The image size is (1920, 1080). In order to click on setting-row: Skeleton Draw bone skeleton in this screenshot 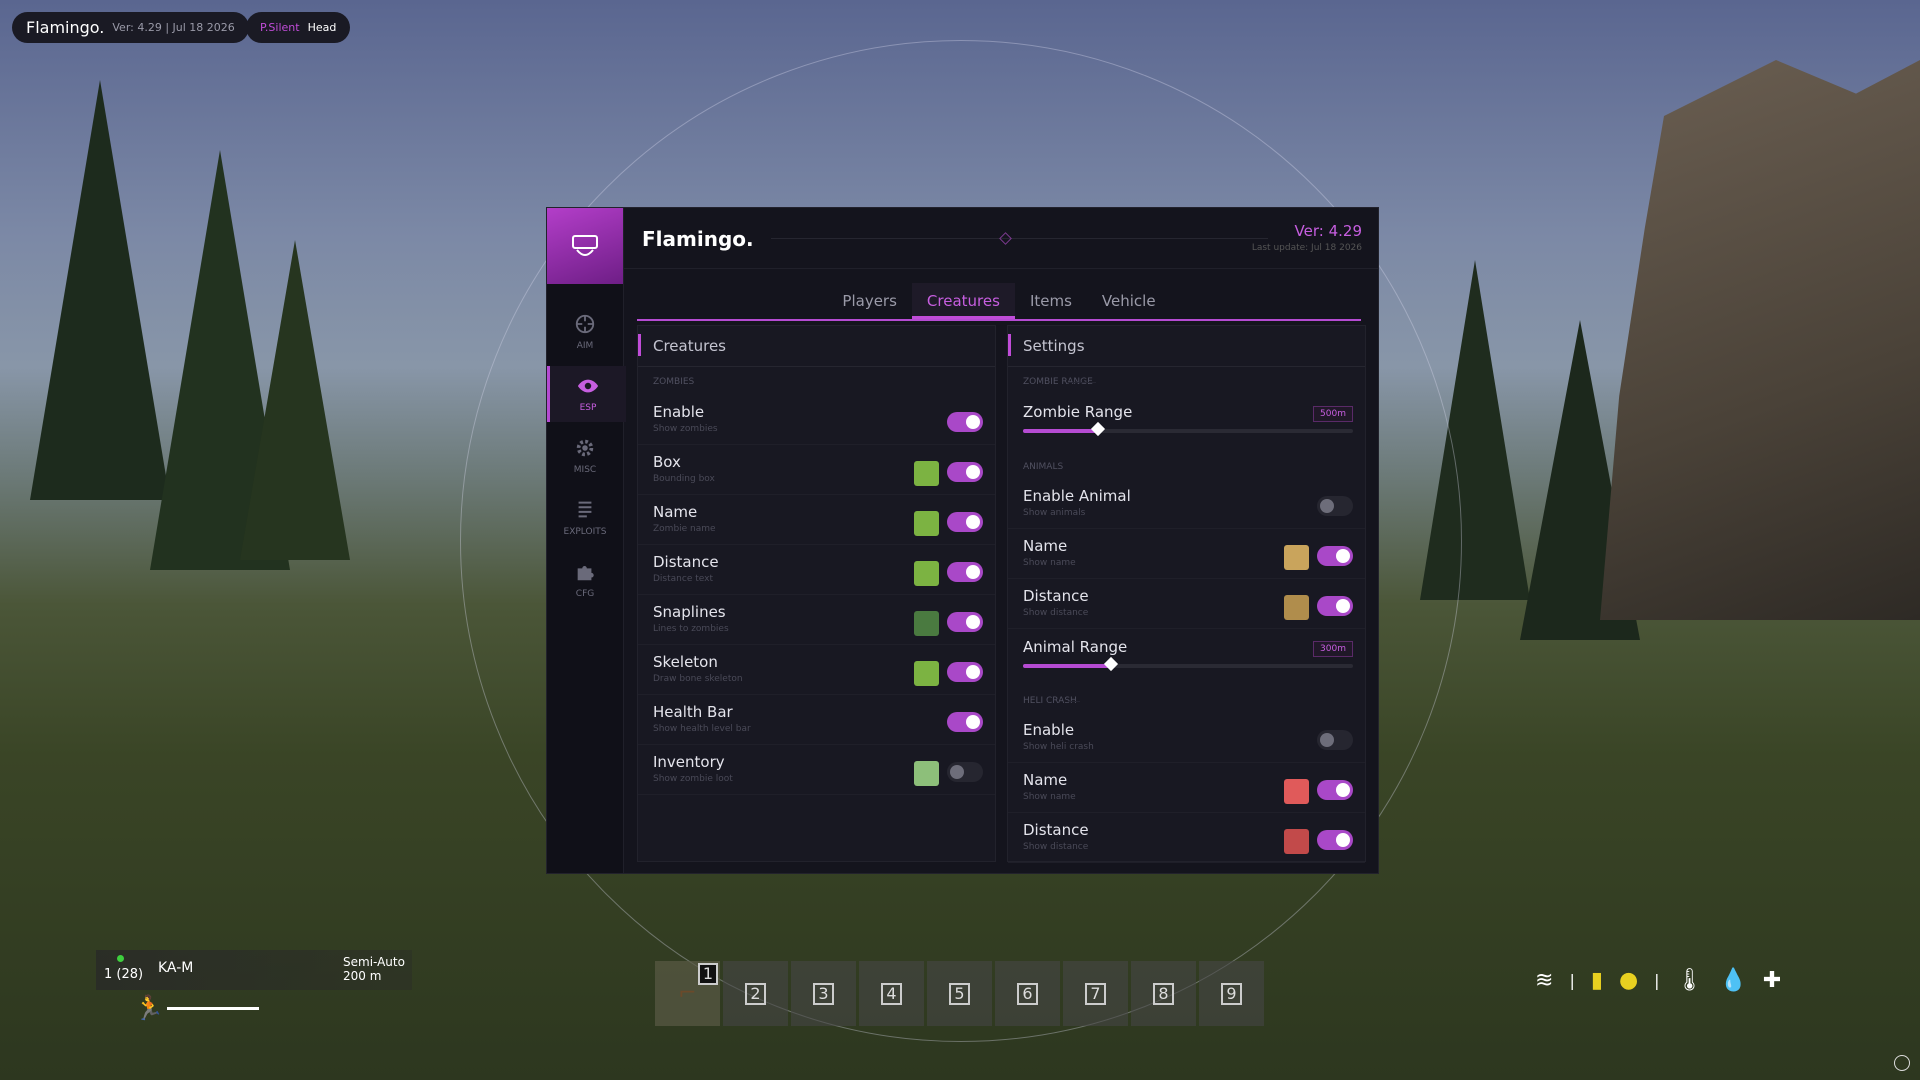, I will do `click(816, 669)`.